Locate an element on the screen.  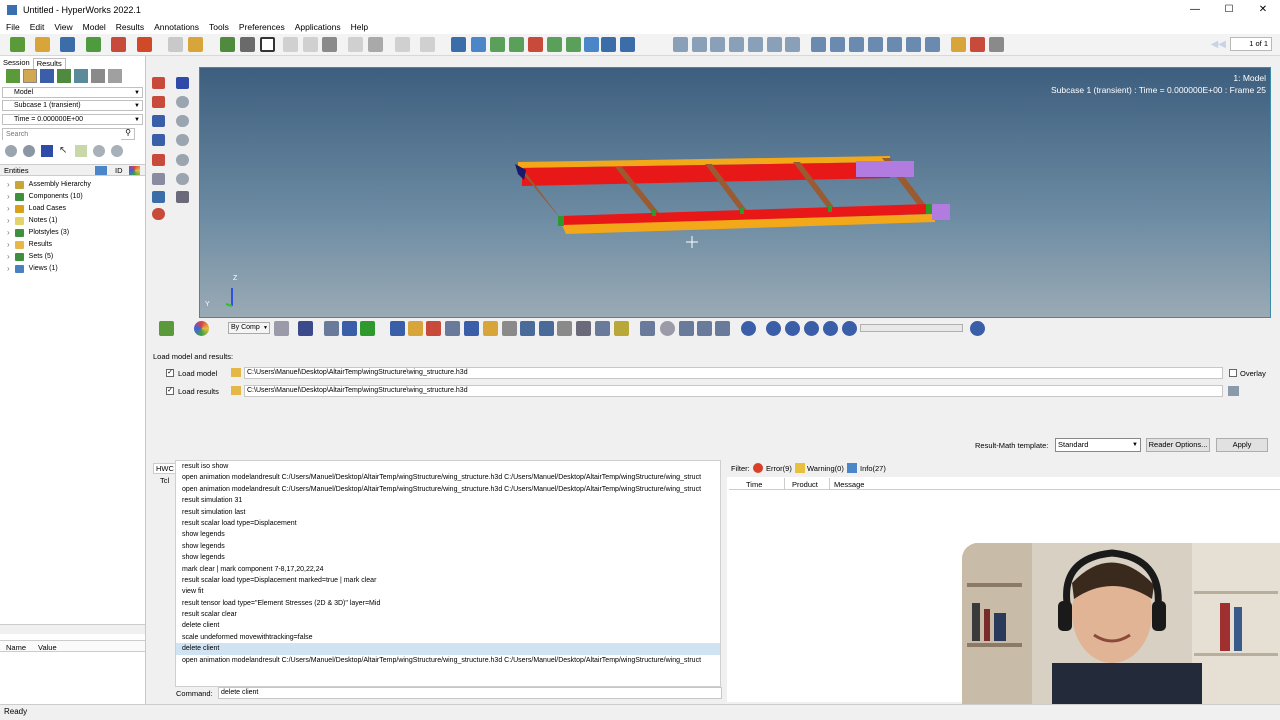
warning-icon is located at coordinates (800, 468).